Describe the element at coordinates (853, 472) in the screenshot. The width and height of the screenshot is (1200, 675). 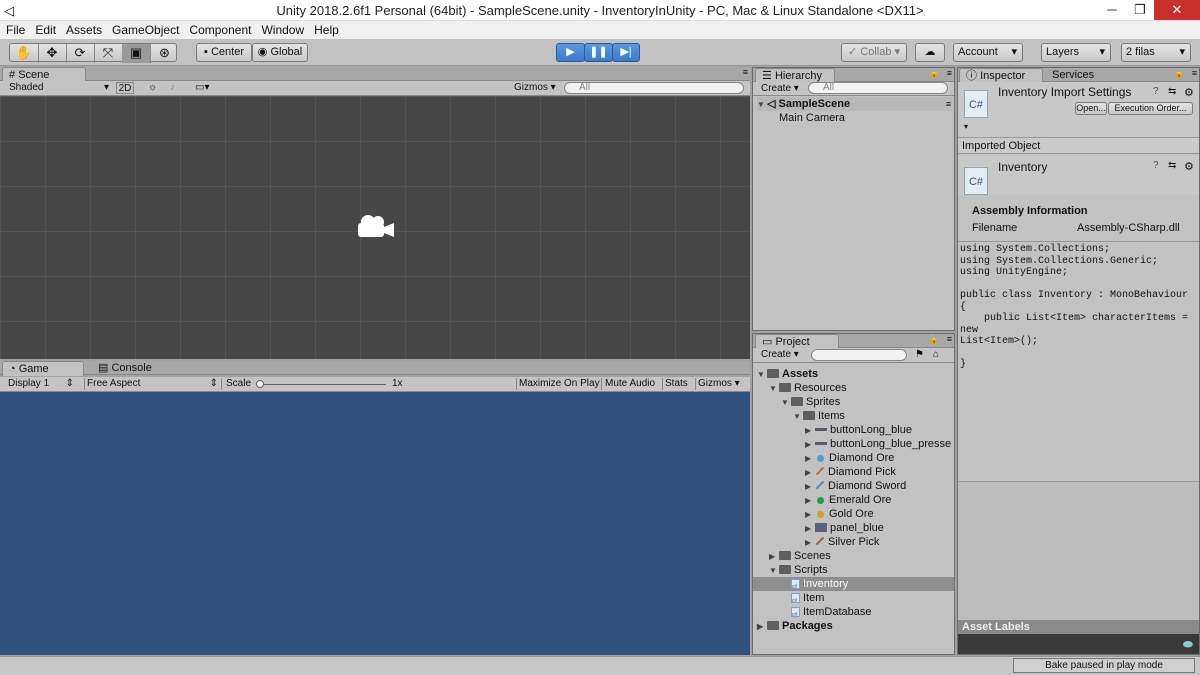
I see `project-item-diamond-pick: ▶ Diamond Pick` at that location.